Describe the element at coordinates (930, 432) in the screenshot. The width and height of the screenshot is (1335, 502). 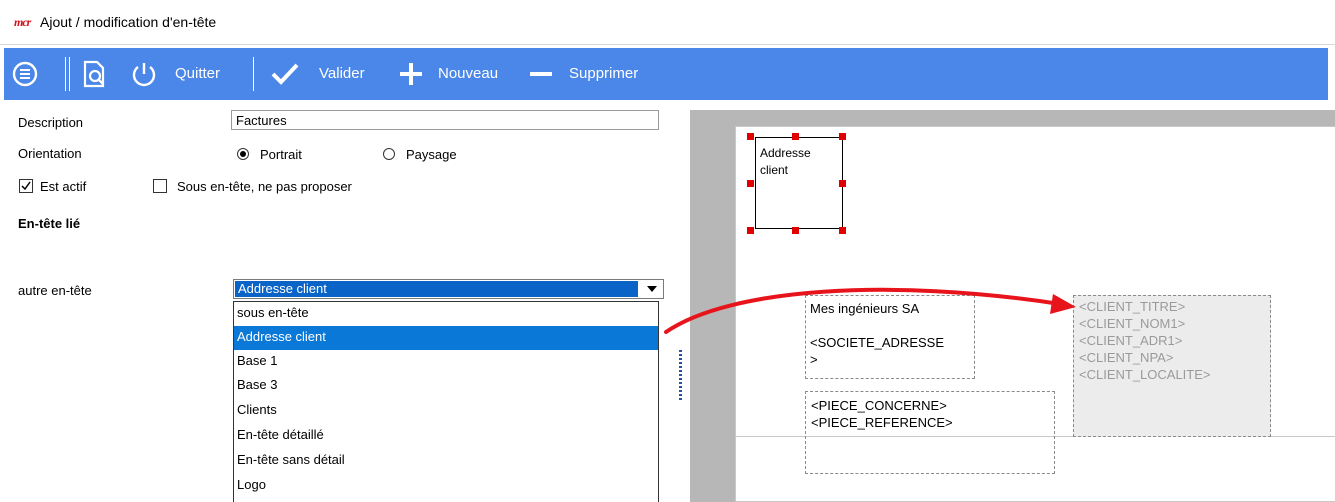
I see `piece-block: <PIECE_CONCERNE> <PIECE_REFERENCE>` at that location.